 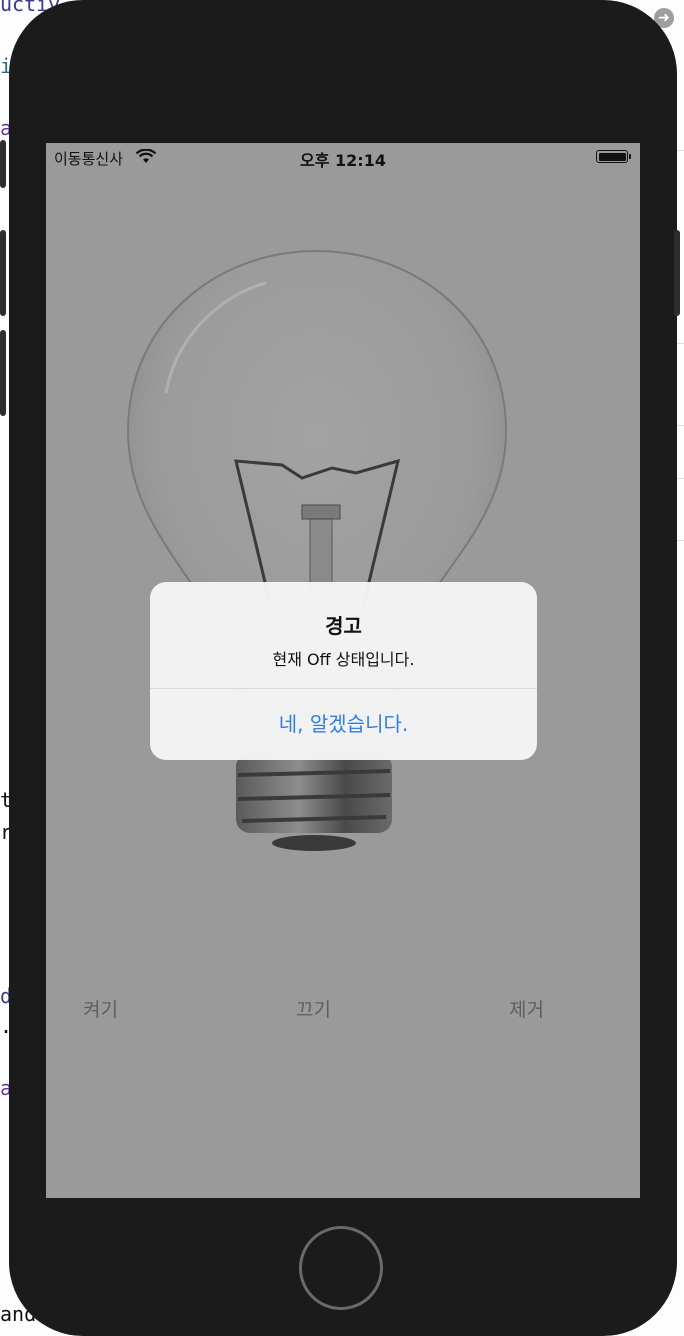 What do you see at coordinates (343, 724) in the screenshot?
I see `alert-confirm-button: 네, 알겠습니다.` at bounding box center [343, 724].